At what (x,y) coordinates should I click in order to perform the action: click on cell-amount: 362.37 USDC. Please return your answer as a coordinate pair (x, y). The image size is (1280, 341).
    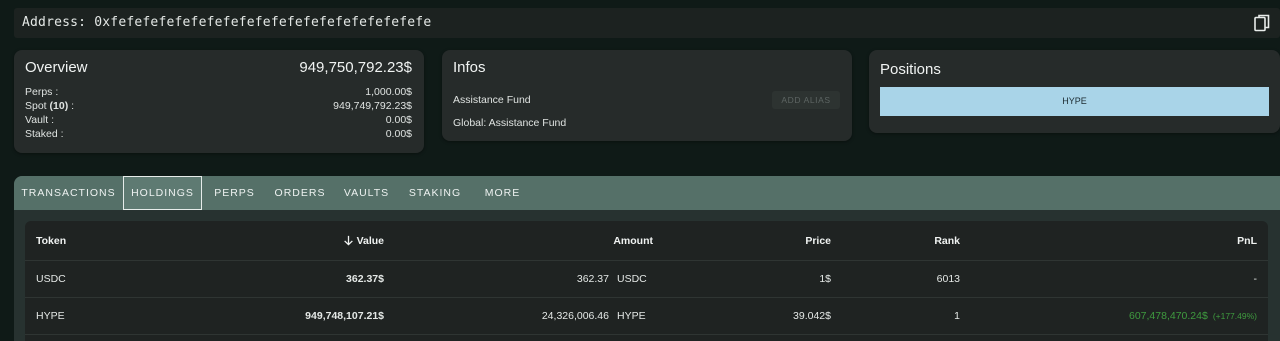
    Looking at the image, I should click on (615, 279).